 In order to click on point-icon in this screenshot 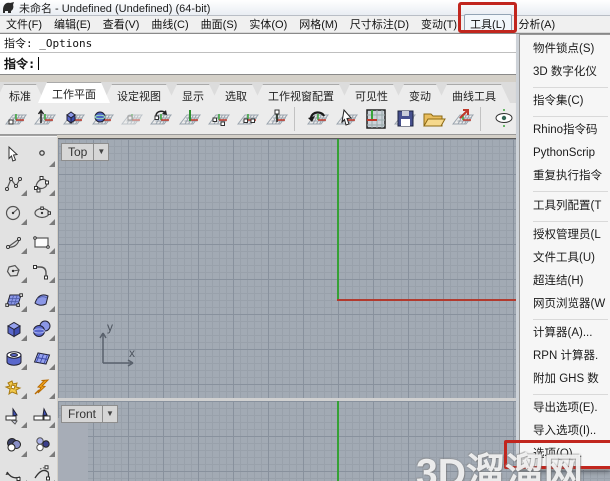, I will do `click(42, 155)`.